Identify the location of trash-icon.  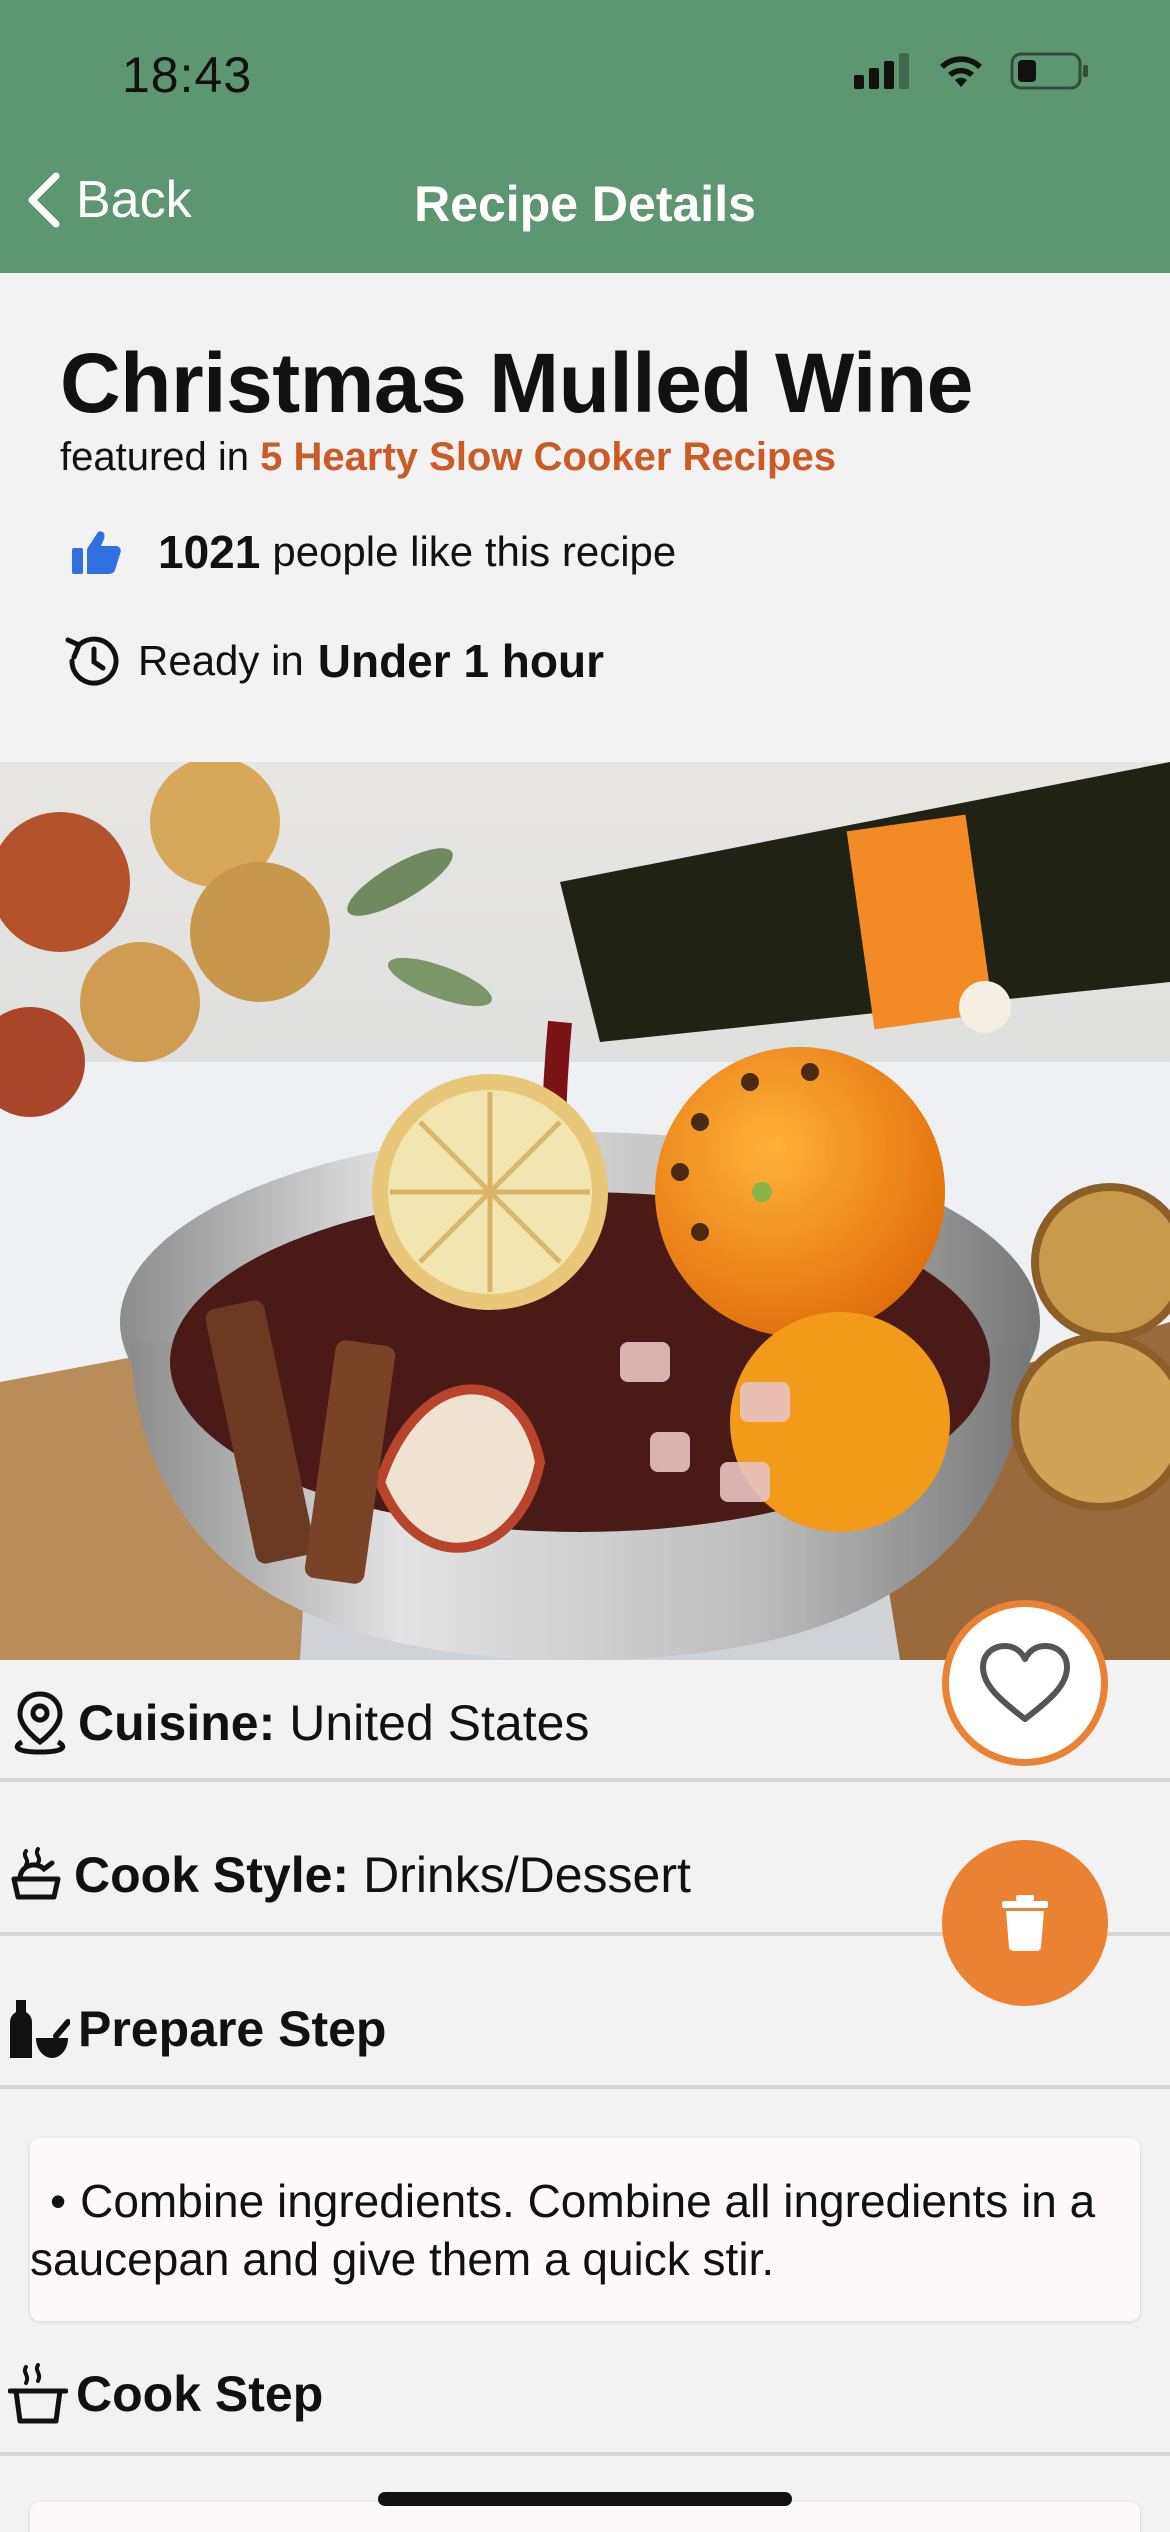
(1025, 1923).